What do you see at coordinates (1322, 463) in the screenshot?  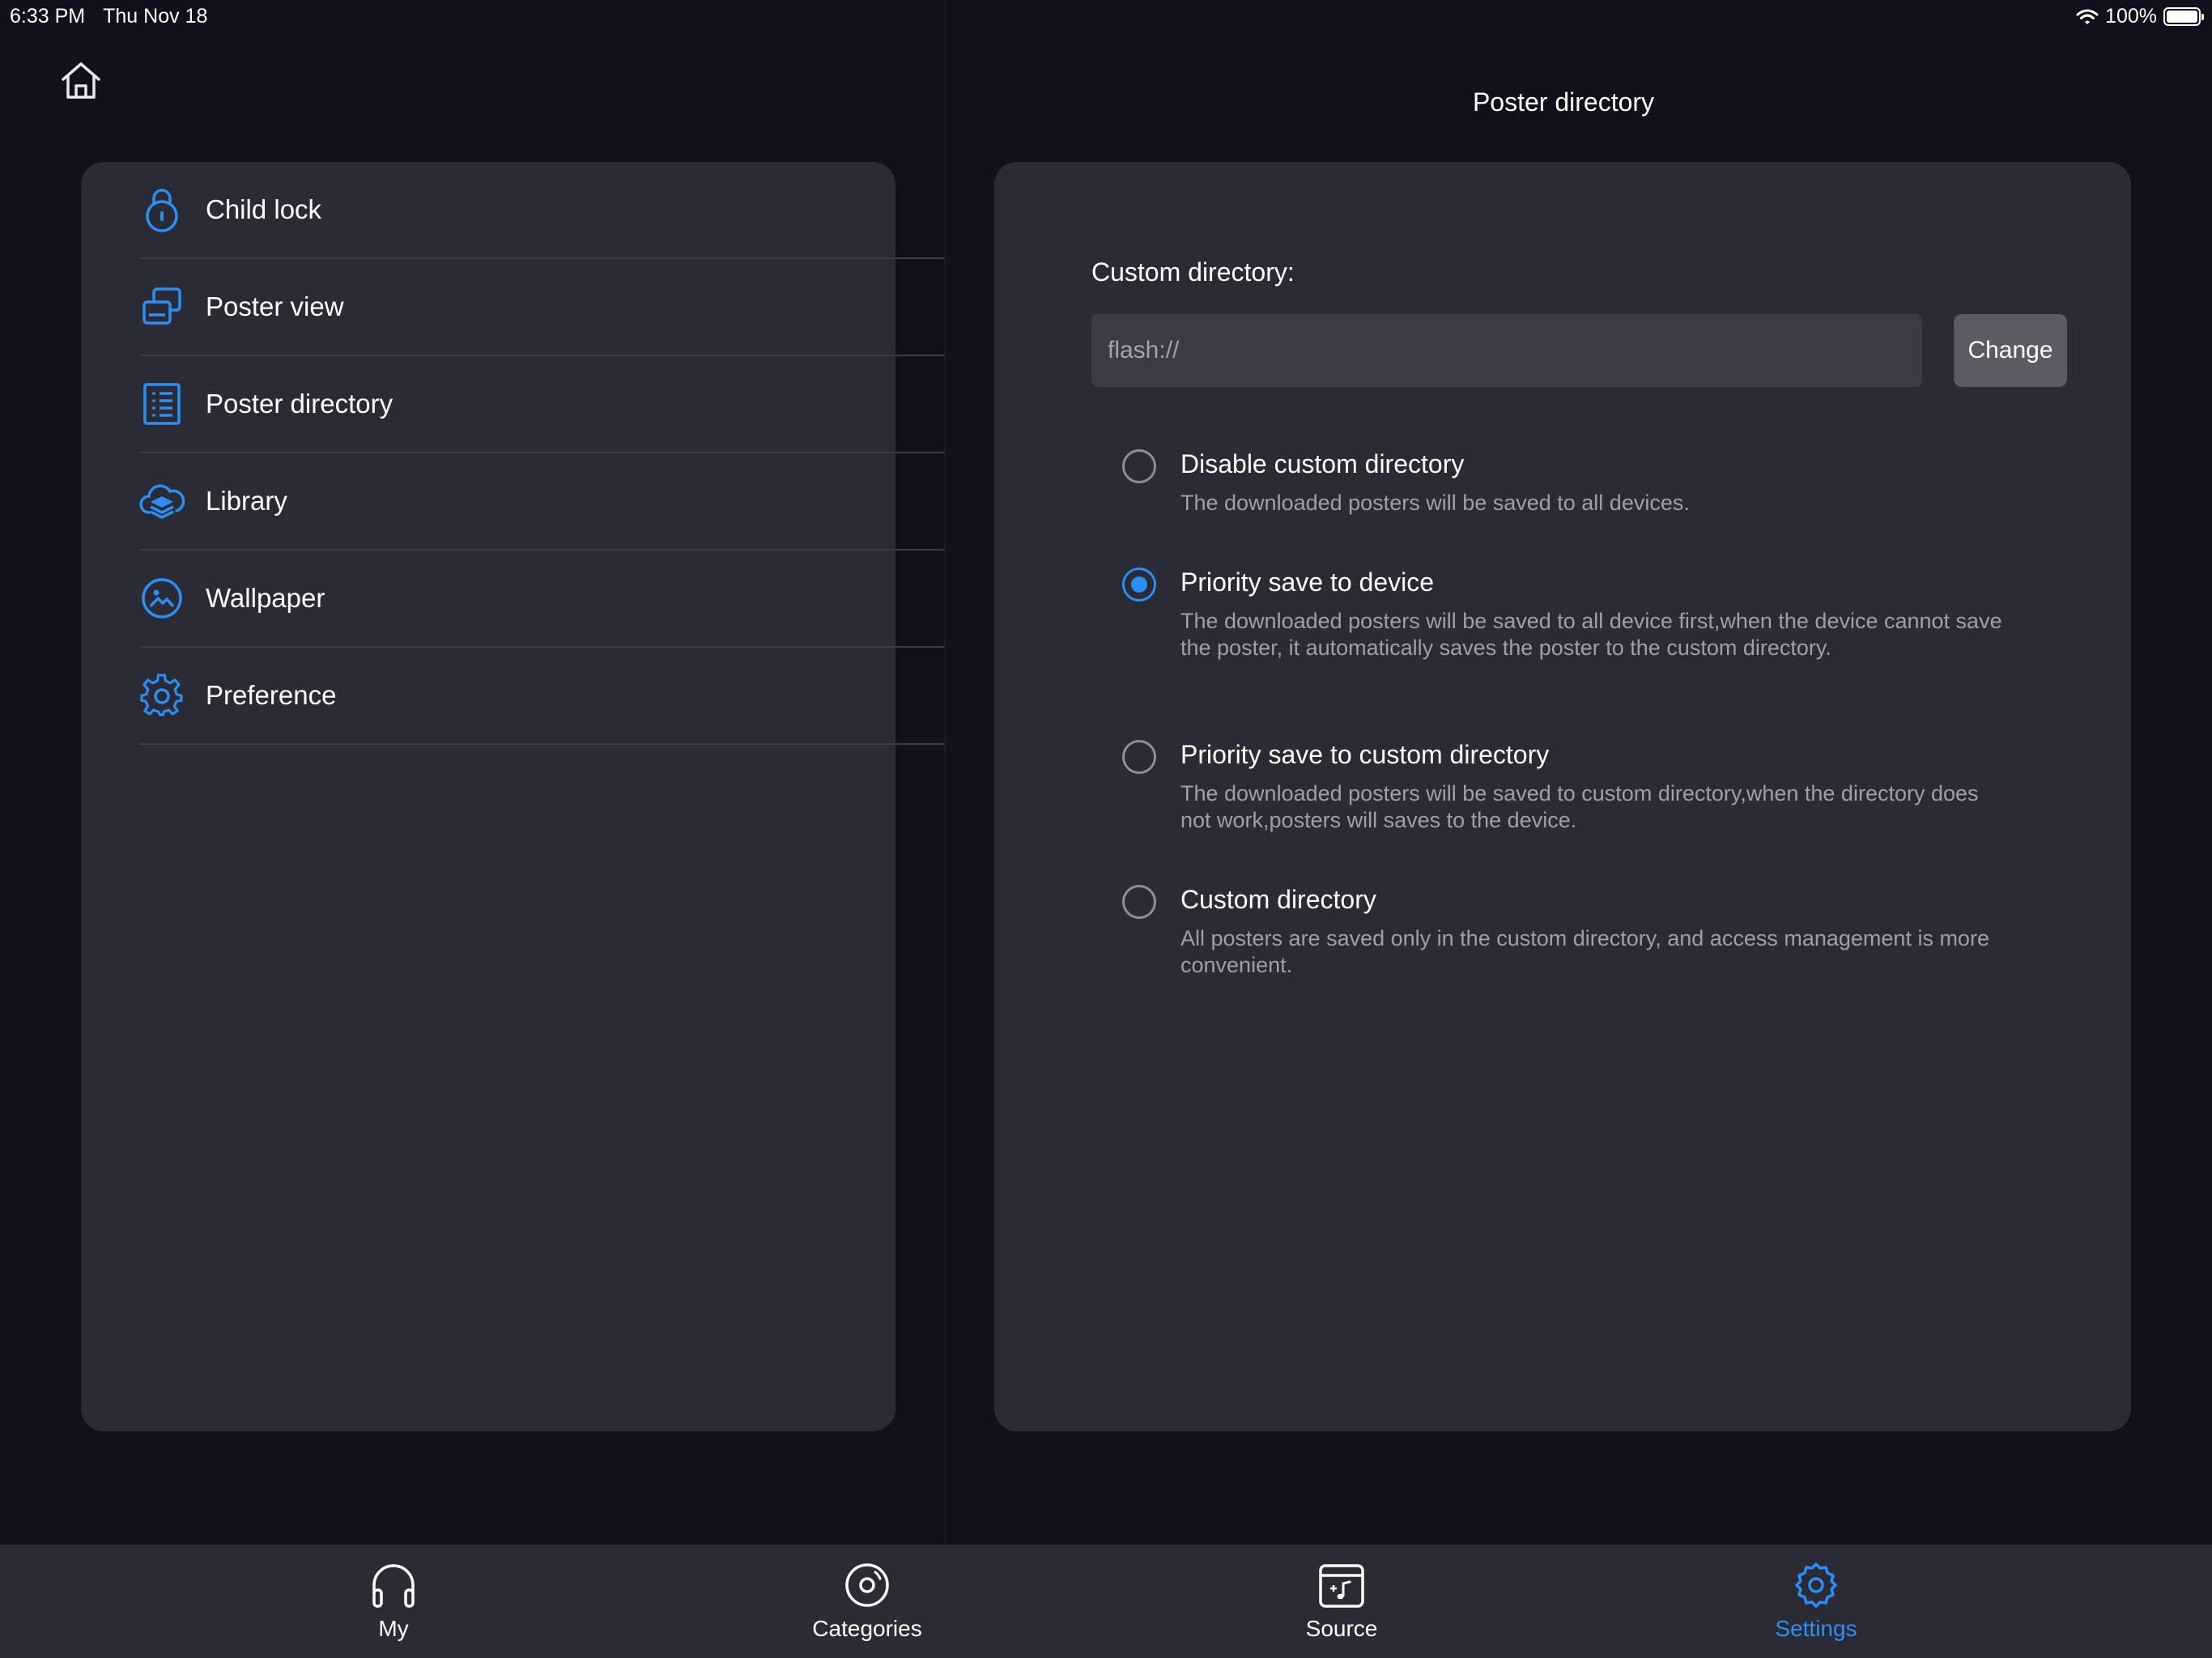 I see `option-title: Disable custom directory` at bounding box center [1322, 463].